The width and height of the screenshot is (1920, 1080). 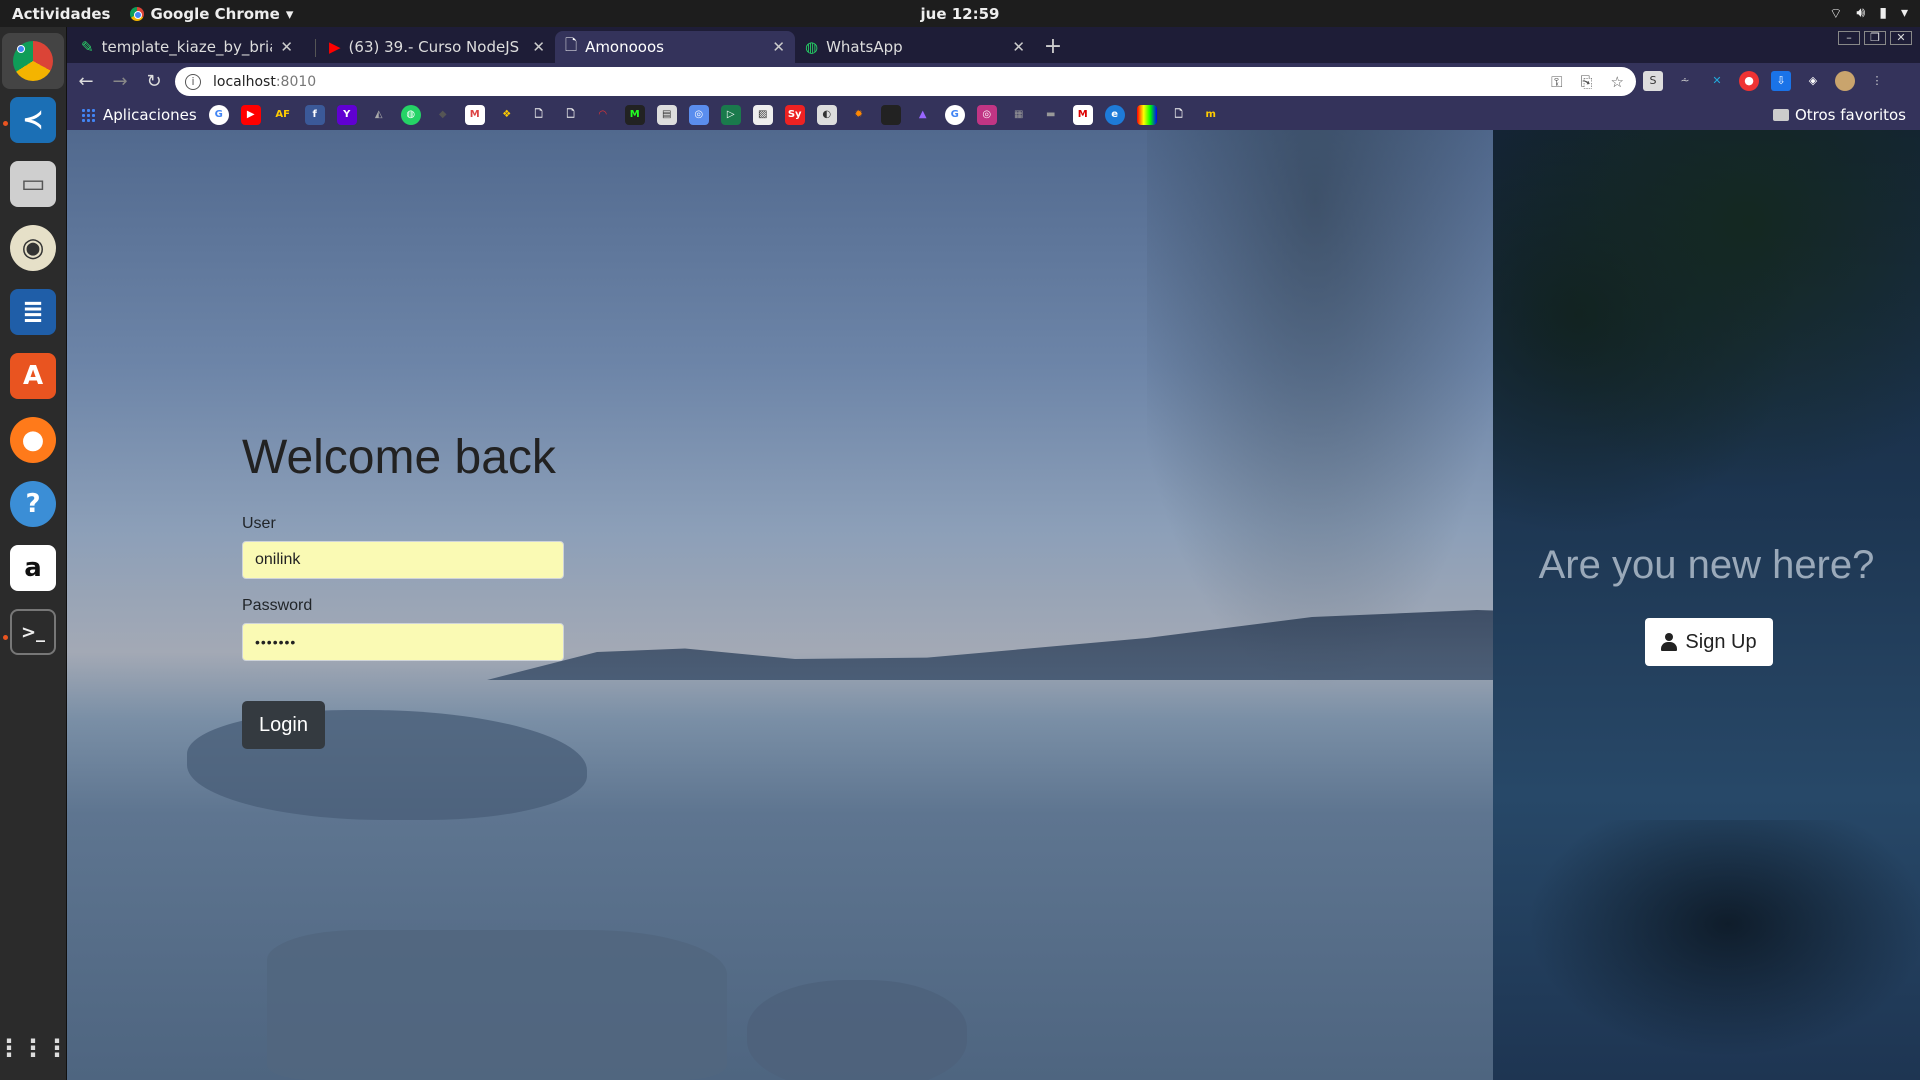 What do you see at coordinates (407, 589) in the screenshot?
I see `login-form: Welcome back User Password Login` at bounding box center [407, 589].